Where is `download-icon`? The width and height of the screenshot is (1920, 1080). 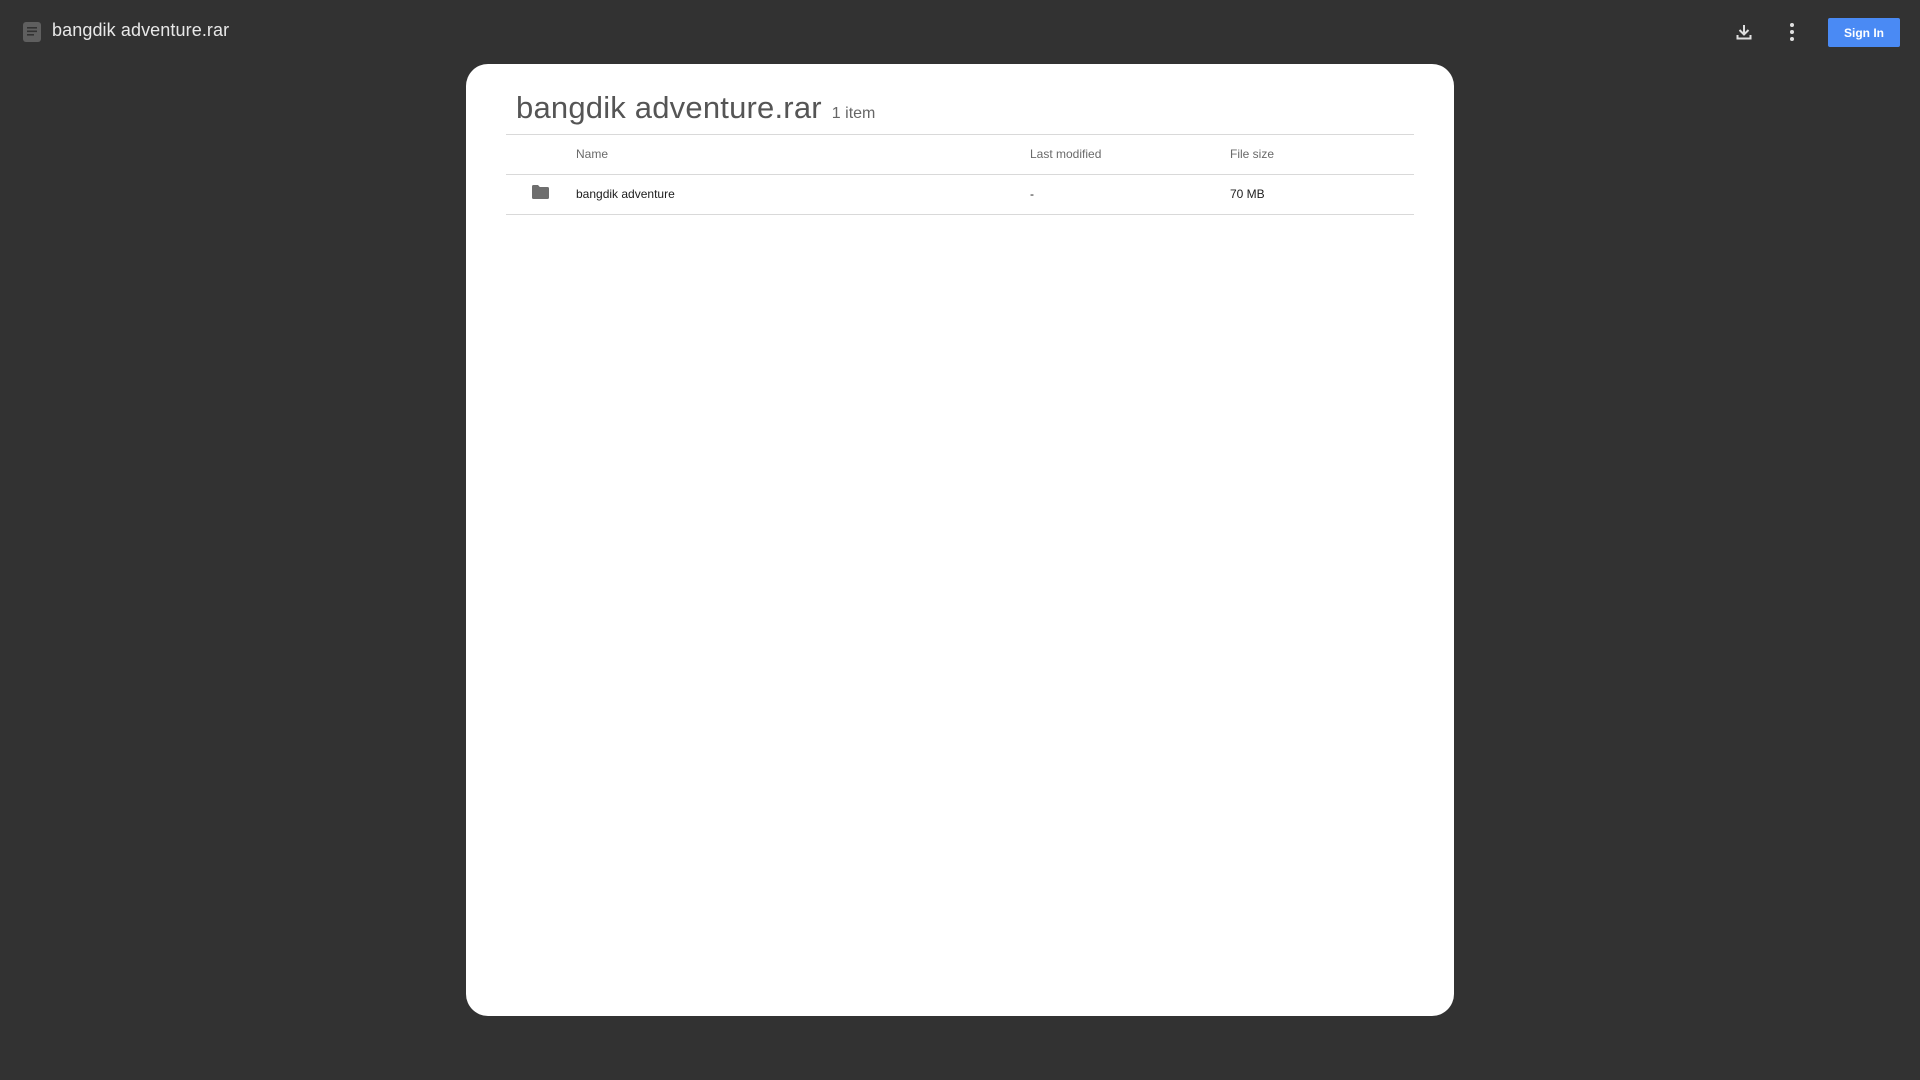
download-icon is located at coordinates (1744, 32).